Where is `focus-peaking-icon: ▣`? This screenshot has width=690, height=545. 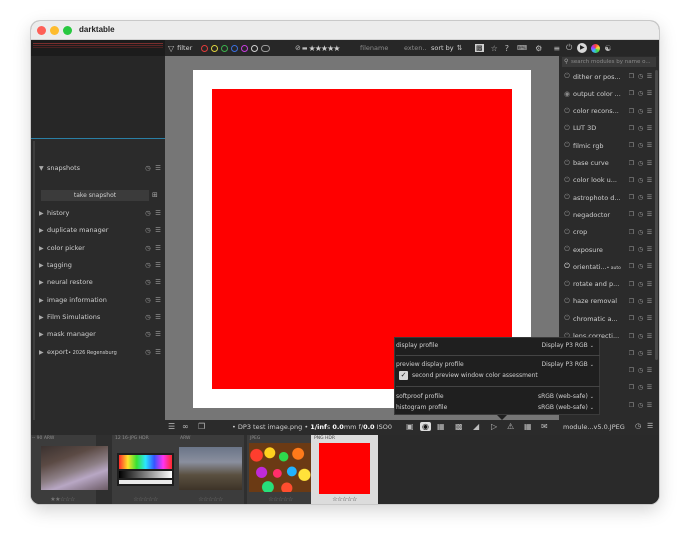 focus-peaking-icon: ▣ is located at coordinates (410, 426).